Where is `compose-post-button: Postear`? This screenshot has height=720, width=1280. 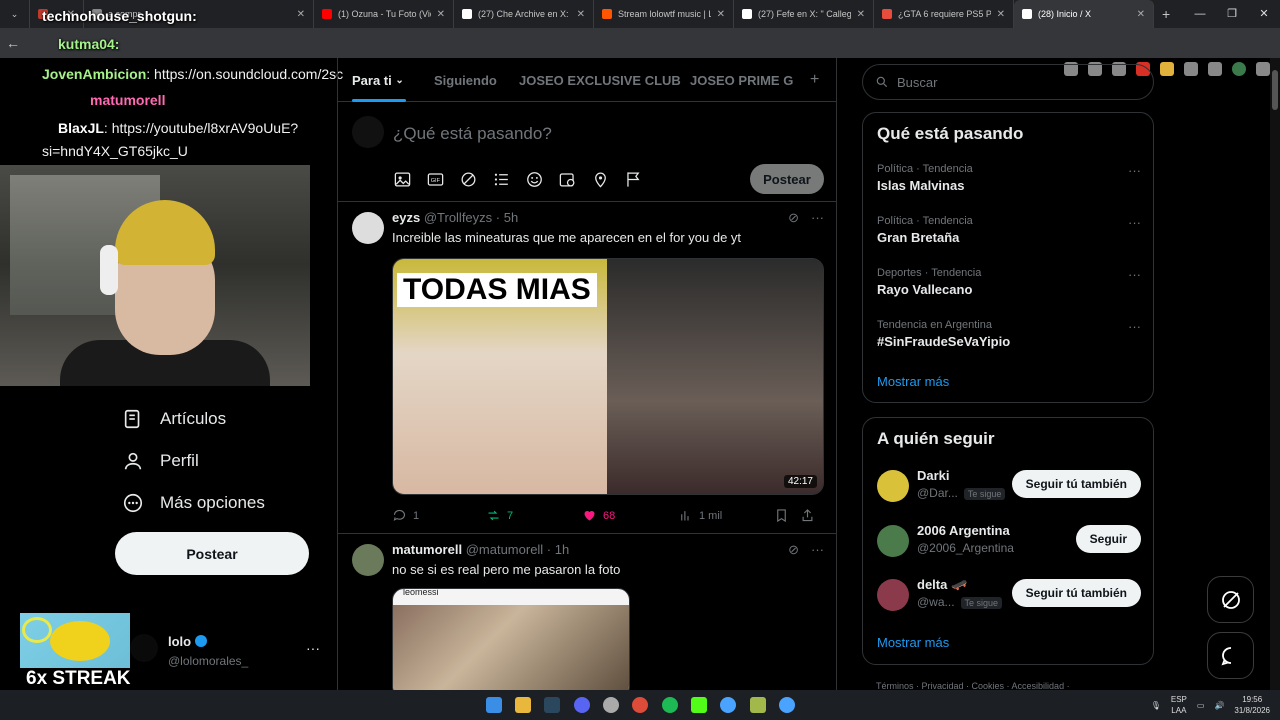
compose-post-button: Postear is located at coordinates (787, 179).